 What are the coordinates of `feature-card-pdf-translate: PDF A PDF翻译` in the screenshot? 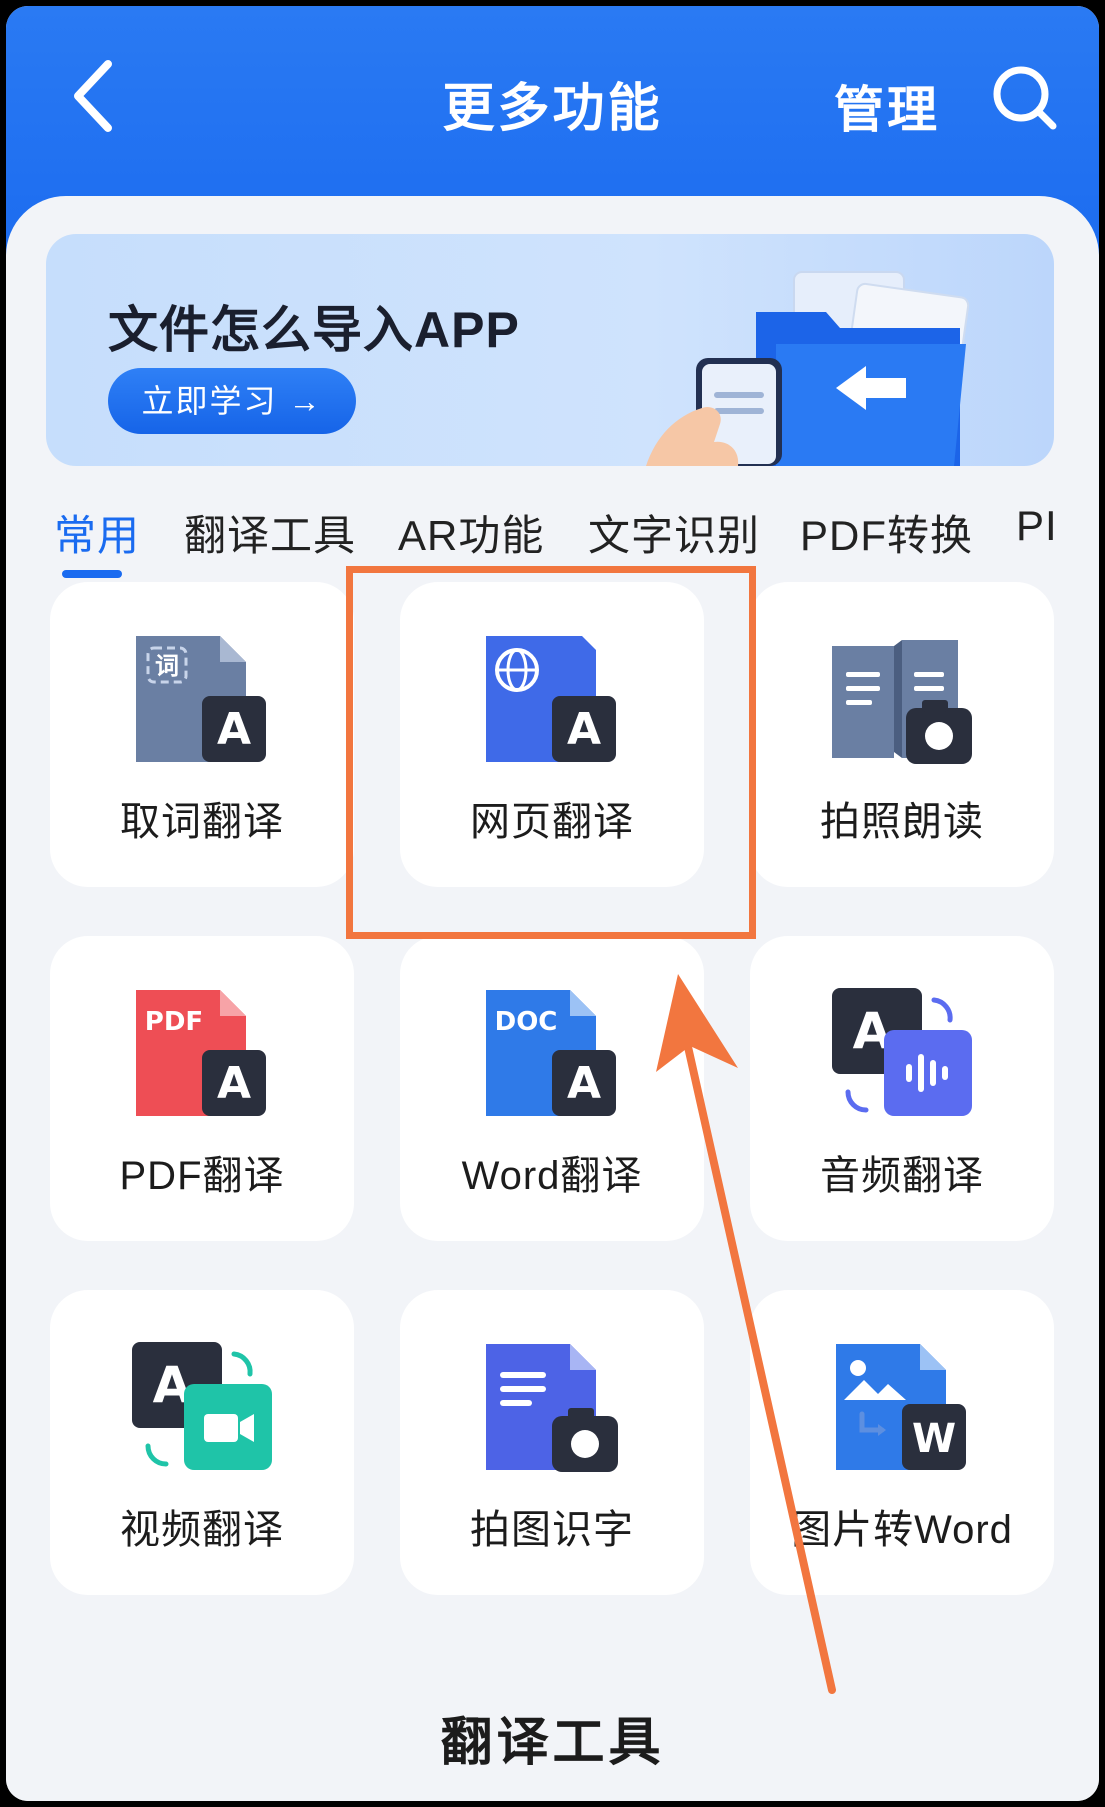 It's located at (202, 1088).